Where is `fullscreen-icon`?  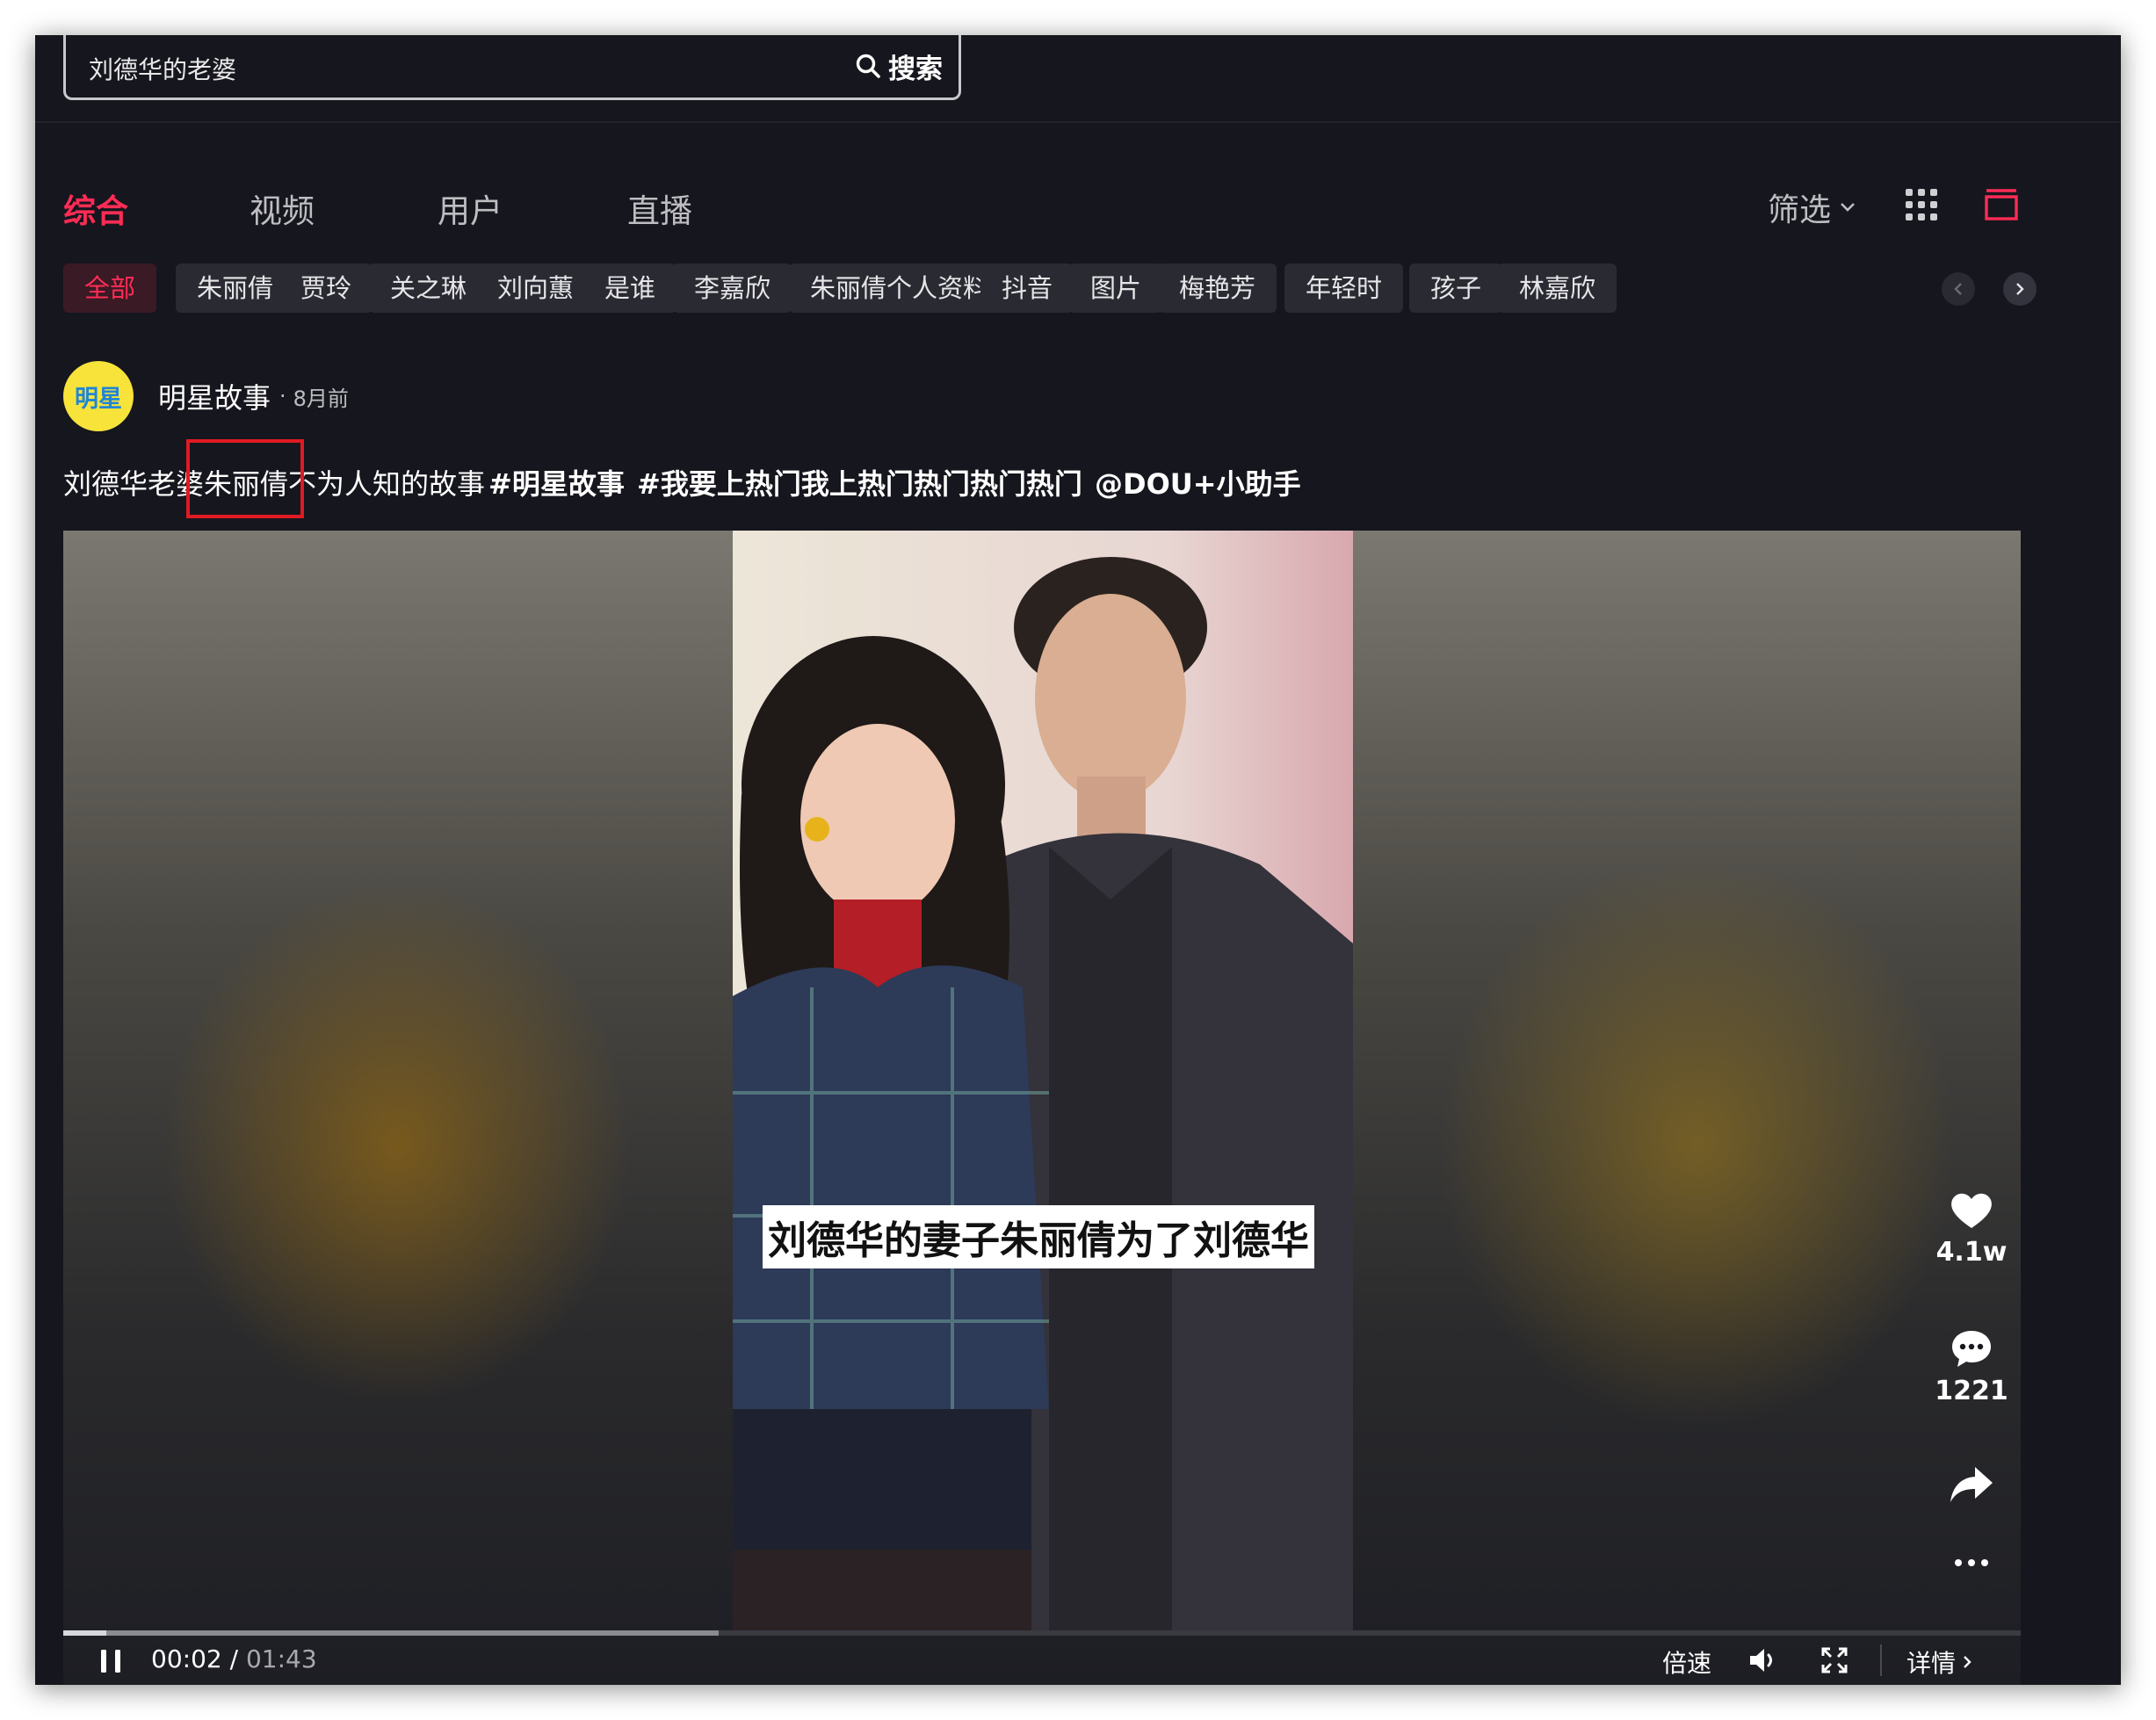
fullscreen-icon is located at coordinates (1835, 1660).